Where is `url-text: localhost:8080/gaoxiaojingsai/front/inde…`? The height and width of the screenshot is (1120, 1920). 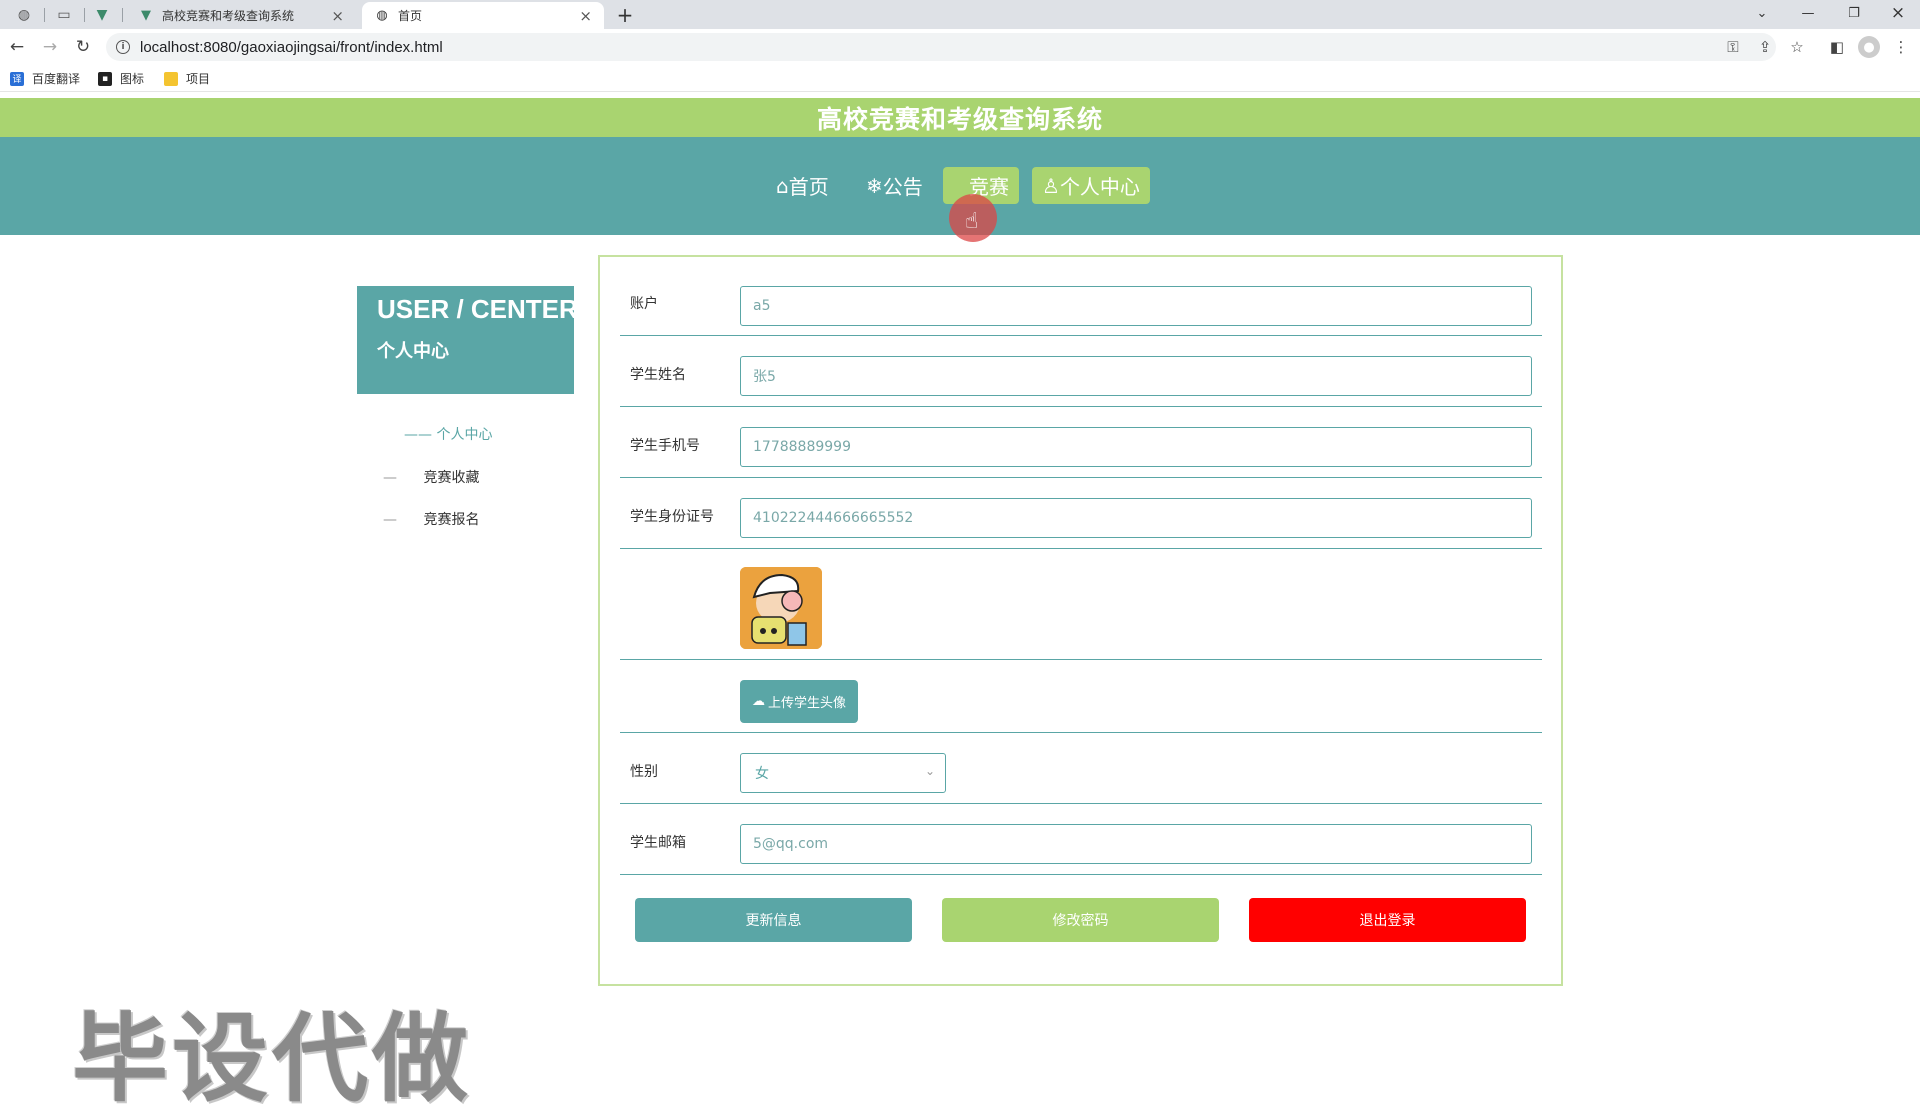 url-text: localhost:8080/gaoxiaojingsai/front/inde… is located at coordinates (291, 47).